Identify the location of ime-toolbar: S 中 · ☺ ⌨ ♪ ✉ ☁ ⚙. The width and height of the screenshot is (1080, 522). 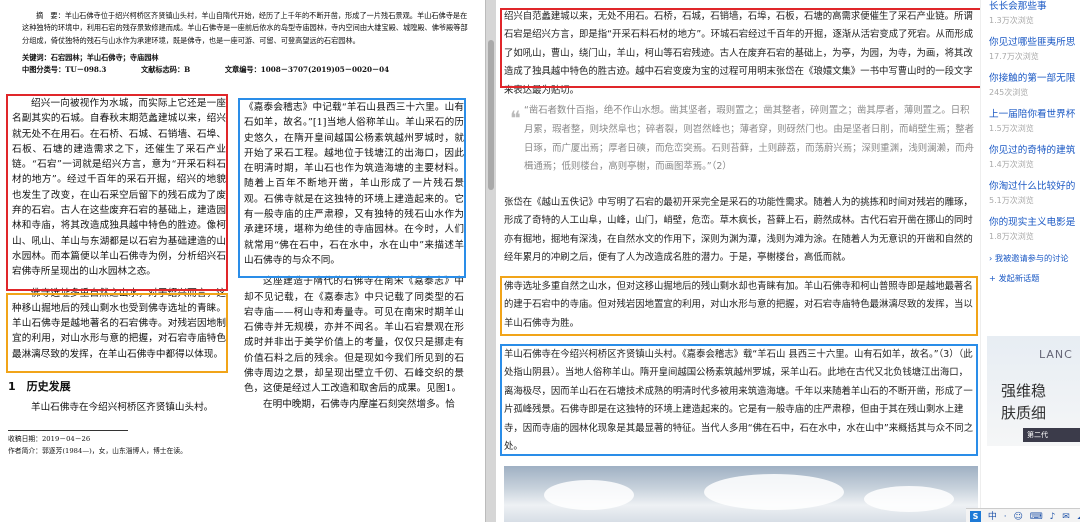
(1023, 515).